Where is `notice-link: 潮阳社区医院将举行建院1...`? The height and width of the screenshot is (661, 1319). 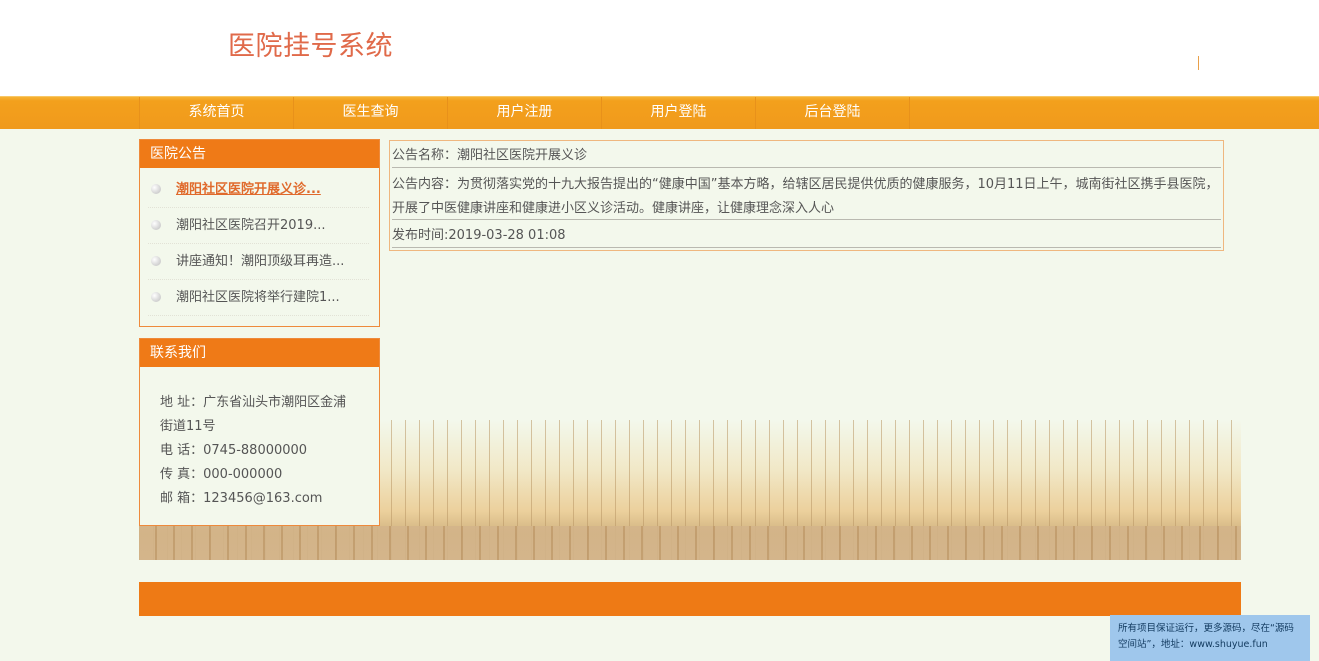 notice-link: 潮阳社区医院将举行建院1... is located at coordinates (258, 297).